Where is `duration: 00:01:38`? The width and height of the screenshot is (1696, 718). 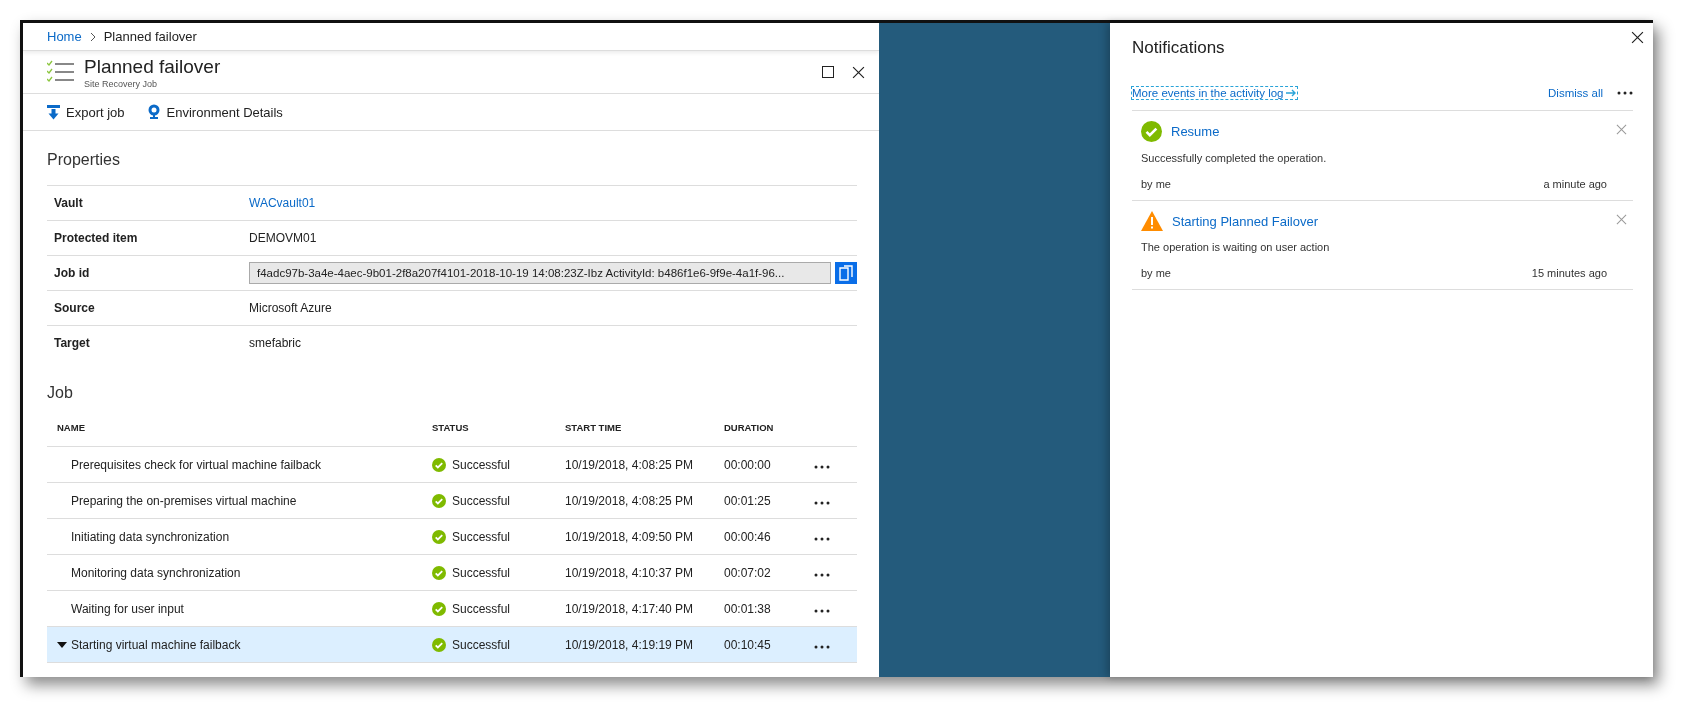
duration: 00:01:38 is located at coordinates (748, 608).